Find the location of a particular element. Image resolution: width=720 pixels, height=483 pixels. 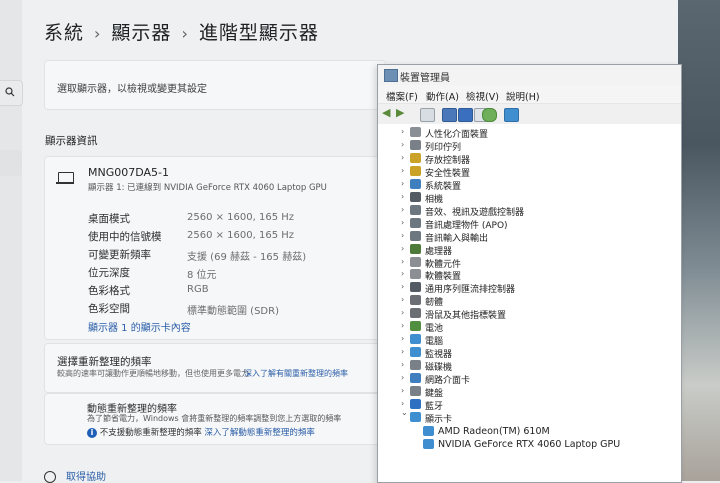

device-category: › 藍牙 is located at coordinates (529, 405).